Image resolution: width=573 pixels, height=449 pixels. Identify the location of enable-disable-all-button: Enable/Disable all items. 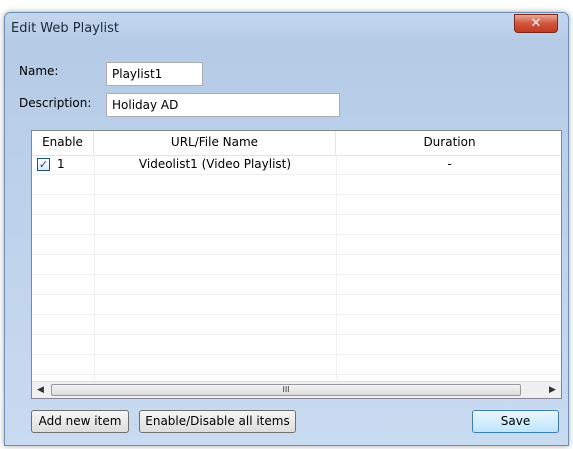
(217, 421).